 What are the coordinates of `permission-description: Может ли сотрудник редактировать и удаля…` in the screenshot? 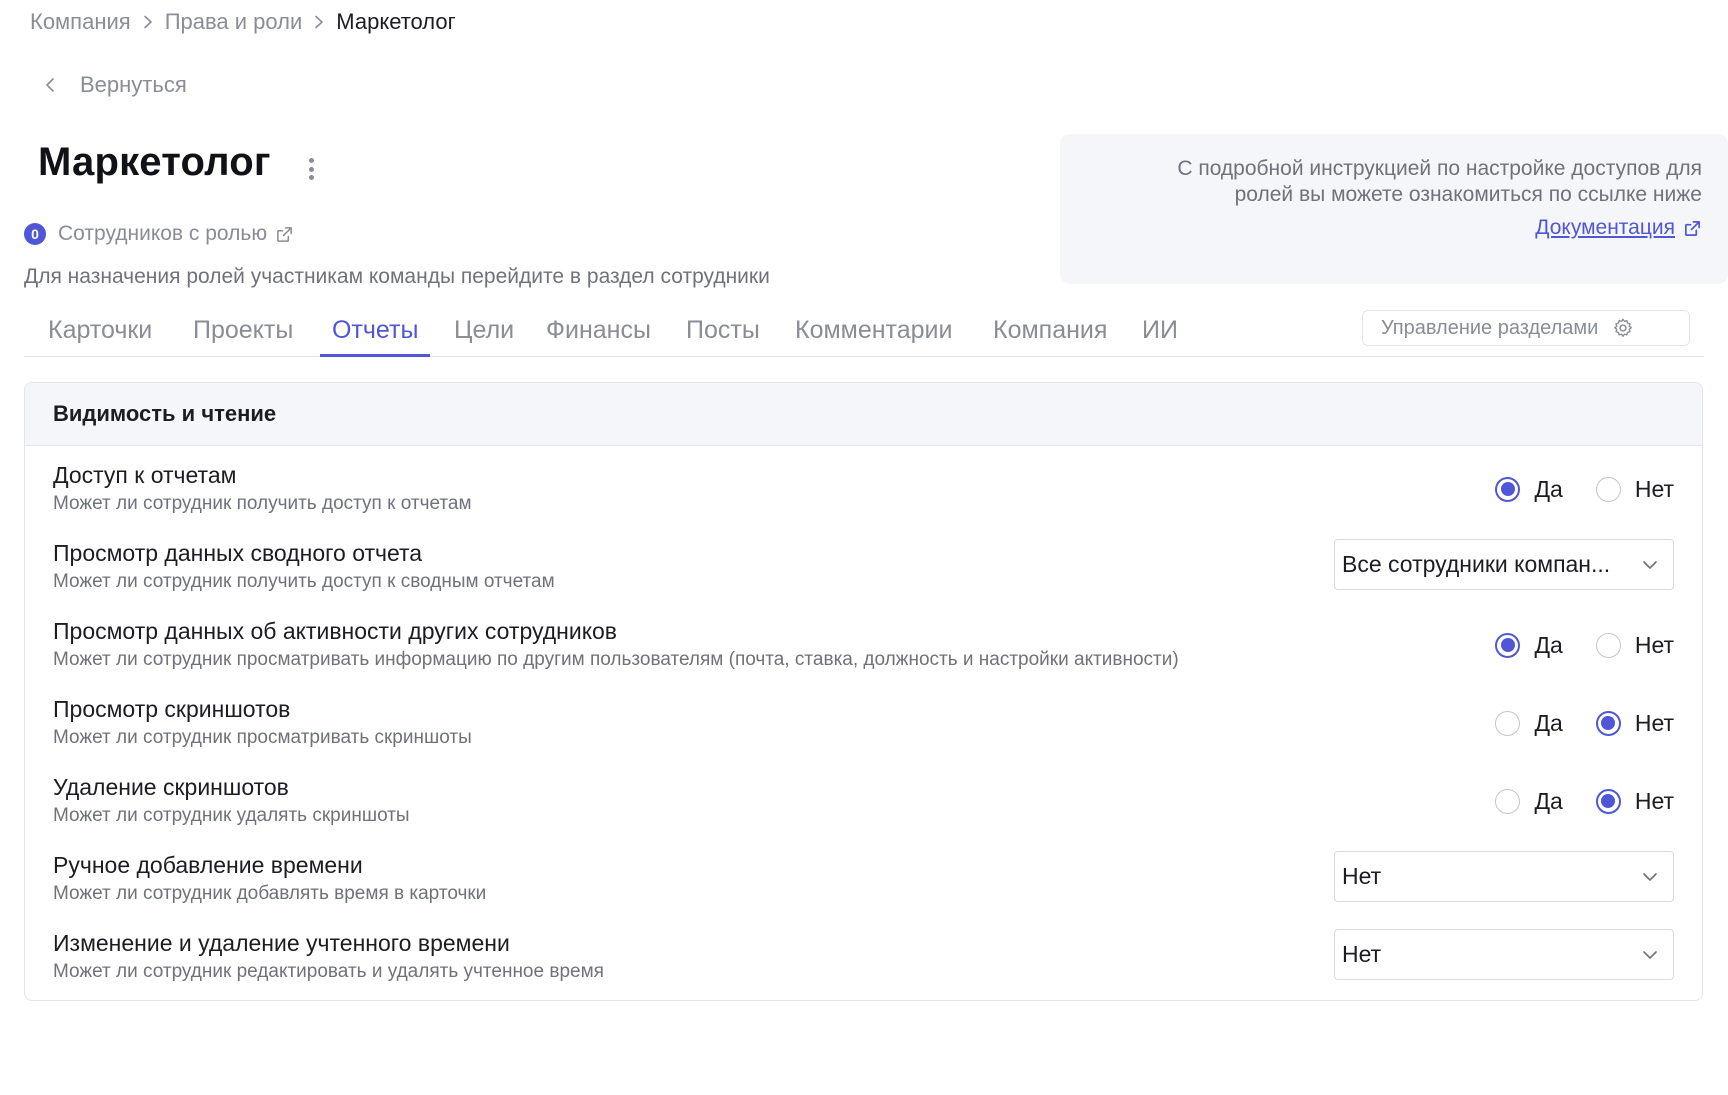 It's located at (328, 971).